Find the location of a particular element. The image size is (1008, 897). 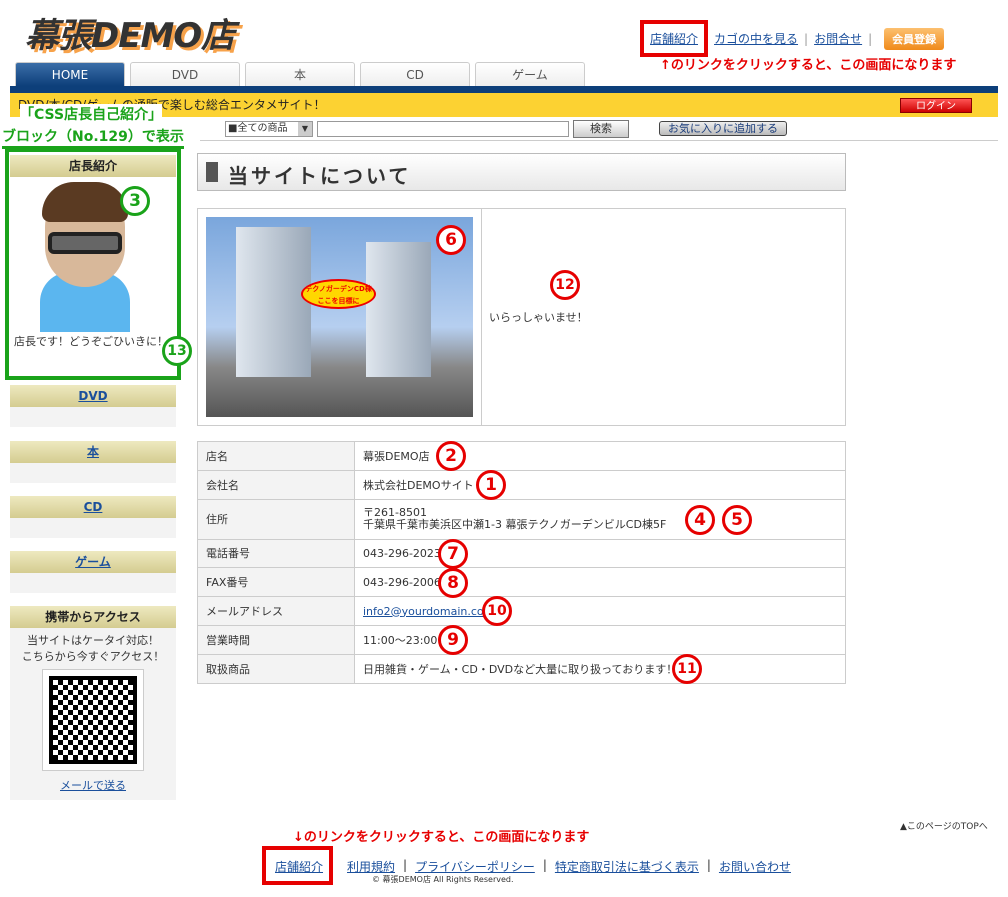

chevron-down-icon: ▼ is located at coordinates (305, 128).